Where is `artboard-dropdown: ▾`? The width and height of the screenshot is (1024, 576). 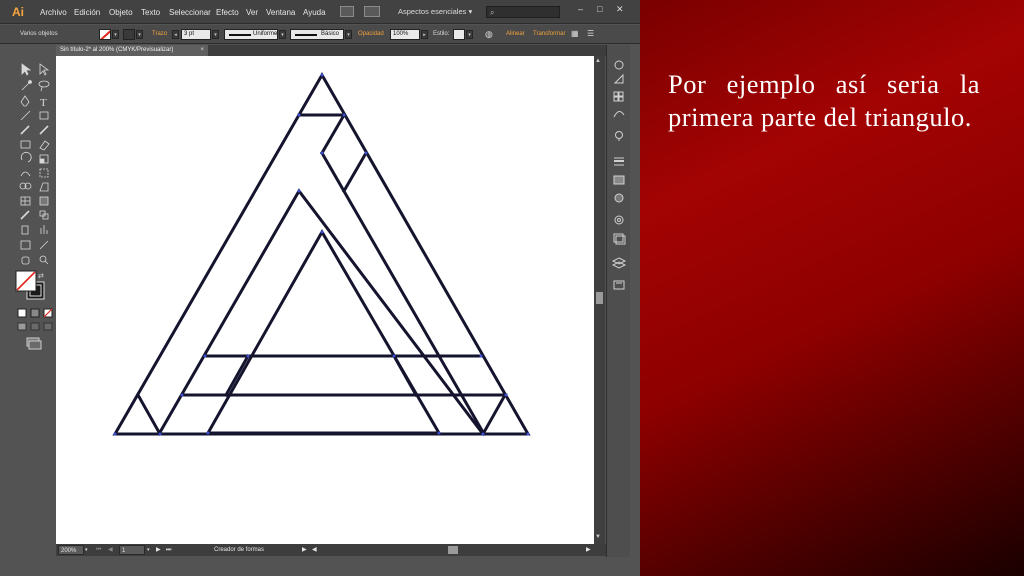 artboard-dropdown: ▾ is located at coordinates (148, 550).